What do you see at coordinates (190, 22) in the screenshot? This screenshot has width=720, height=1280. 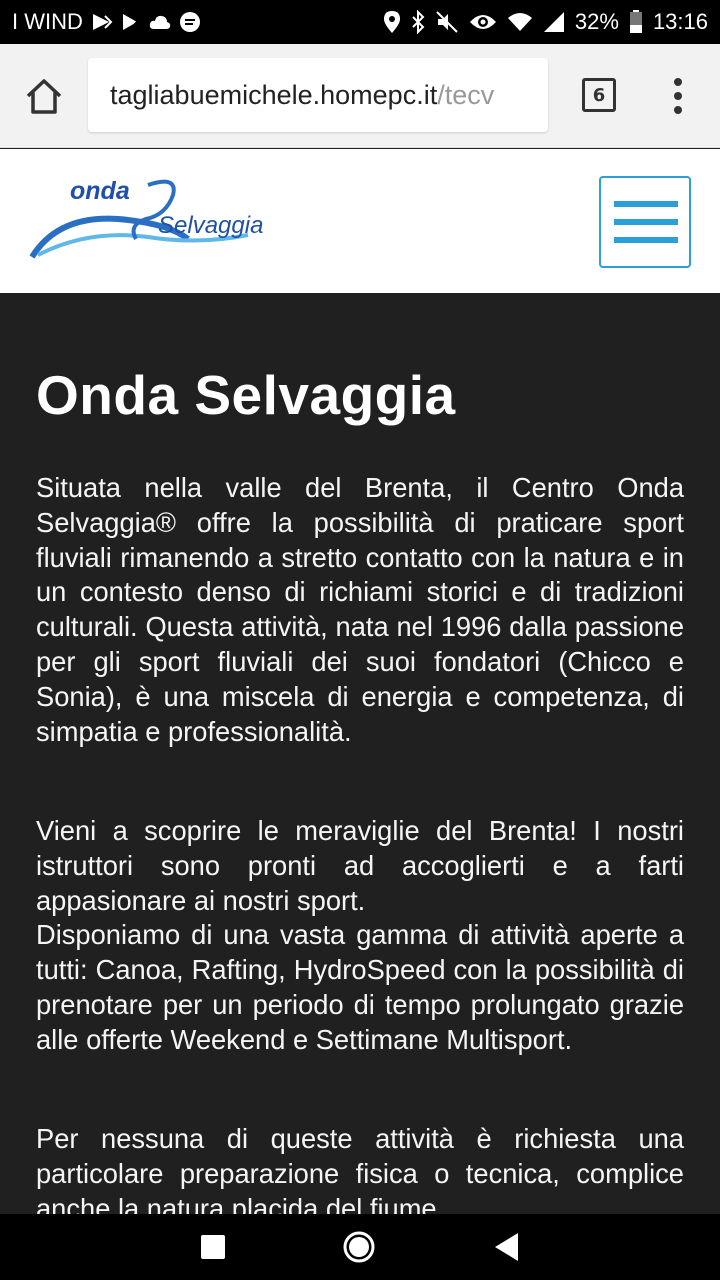 I see `message-icon` at bounding box center [190, 22].